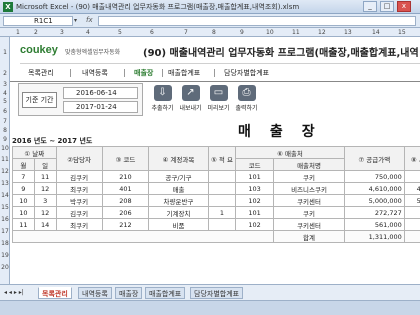 This screenshot has height=315, width=420. Describe the element at coordinates (178, 188) in the screenshot. I see `cell-account: 매출` at that location.